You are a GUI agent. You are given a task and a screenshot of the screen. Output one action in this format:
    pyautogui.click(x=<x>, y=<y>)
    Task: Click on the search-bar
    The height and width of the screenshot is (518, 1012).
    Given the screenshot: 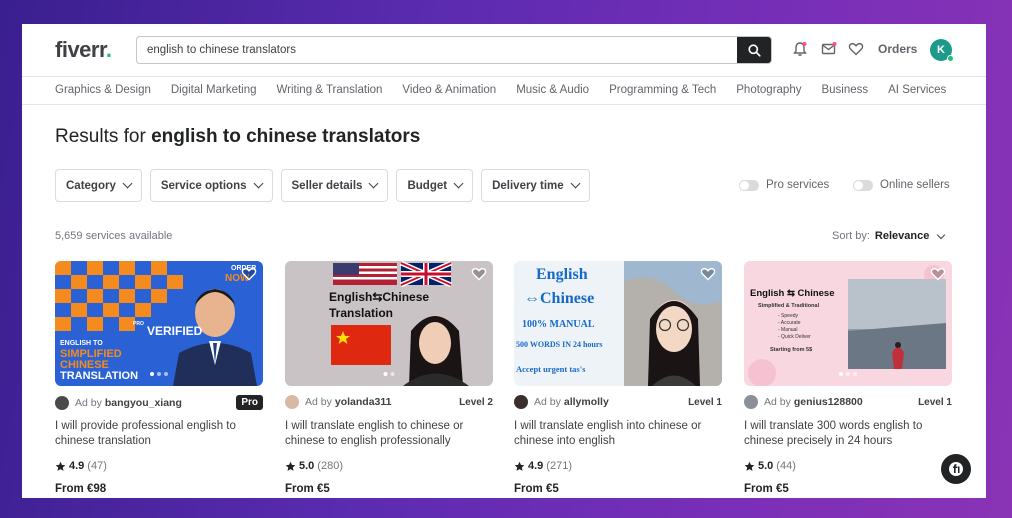 What is the action you would take?
    pyautogui.click(x=454, y=50)
    